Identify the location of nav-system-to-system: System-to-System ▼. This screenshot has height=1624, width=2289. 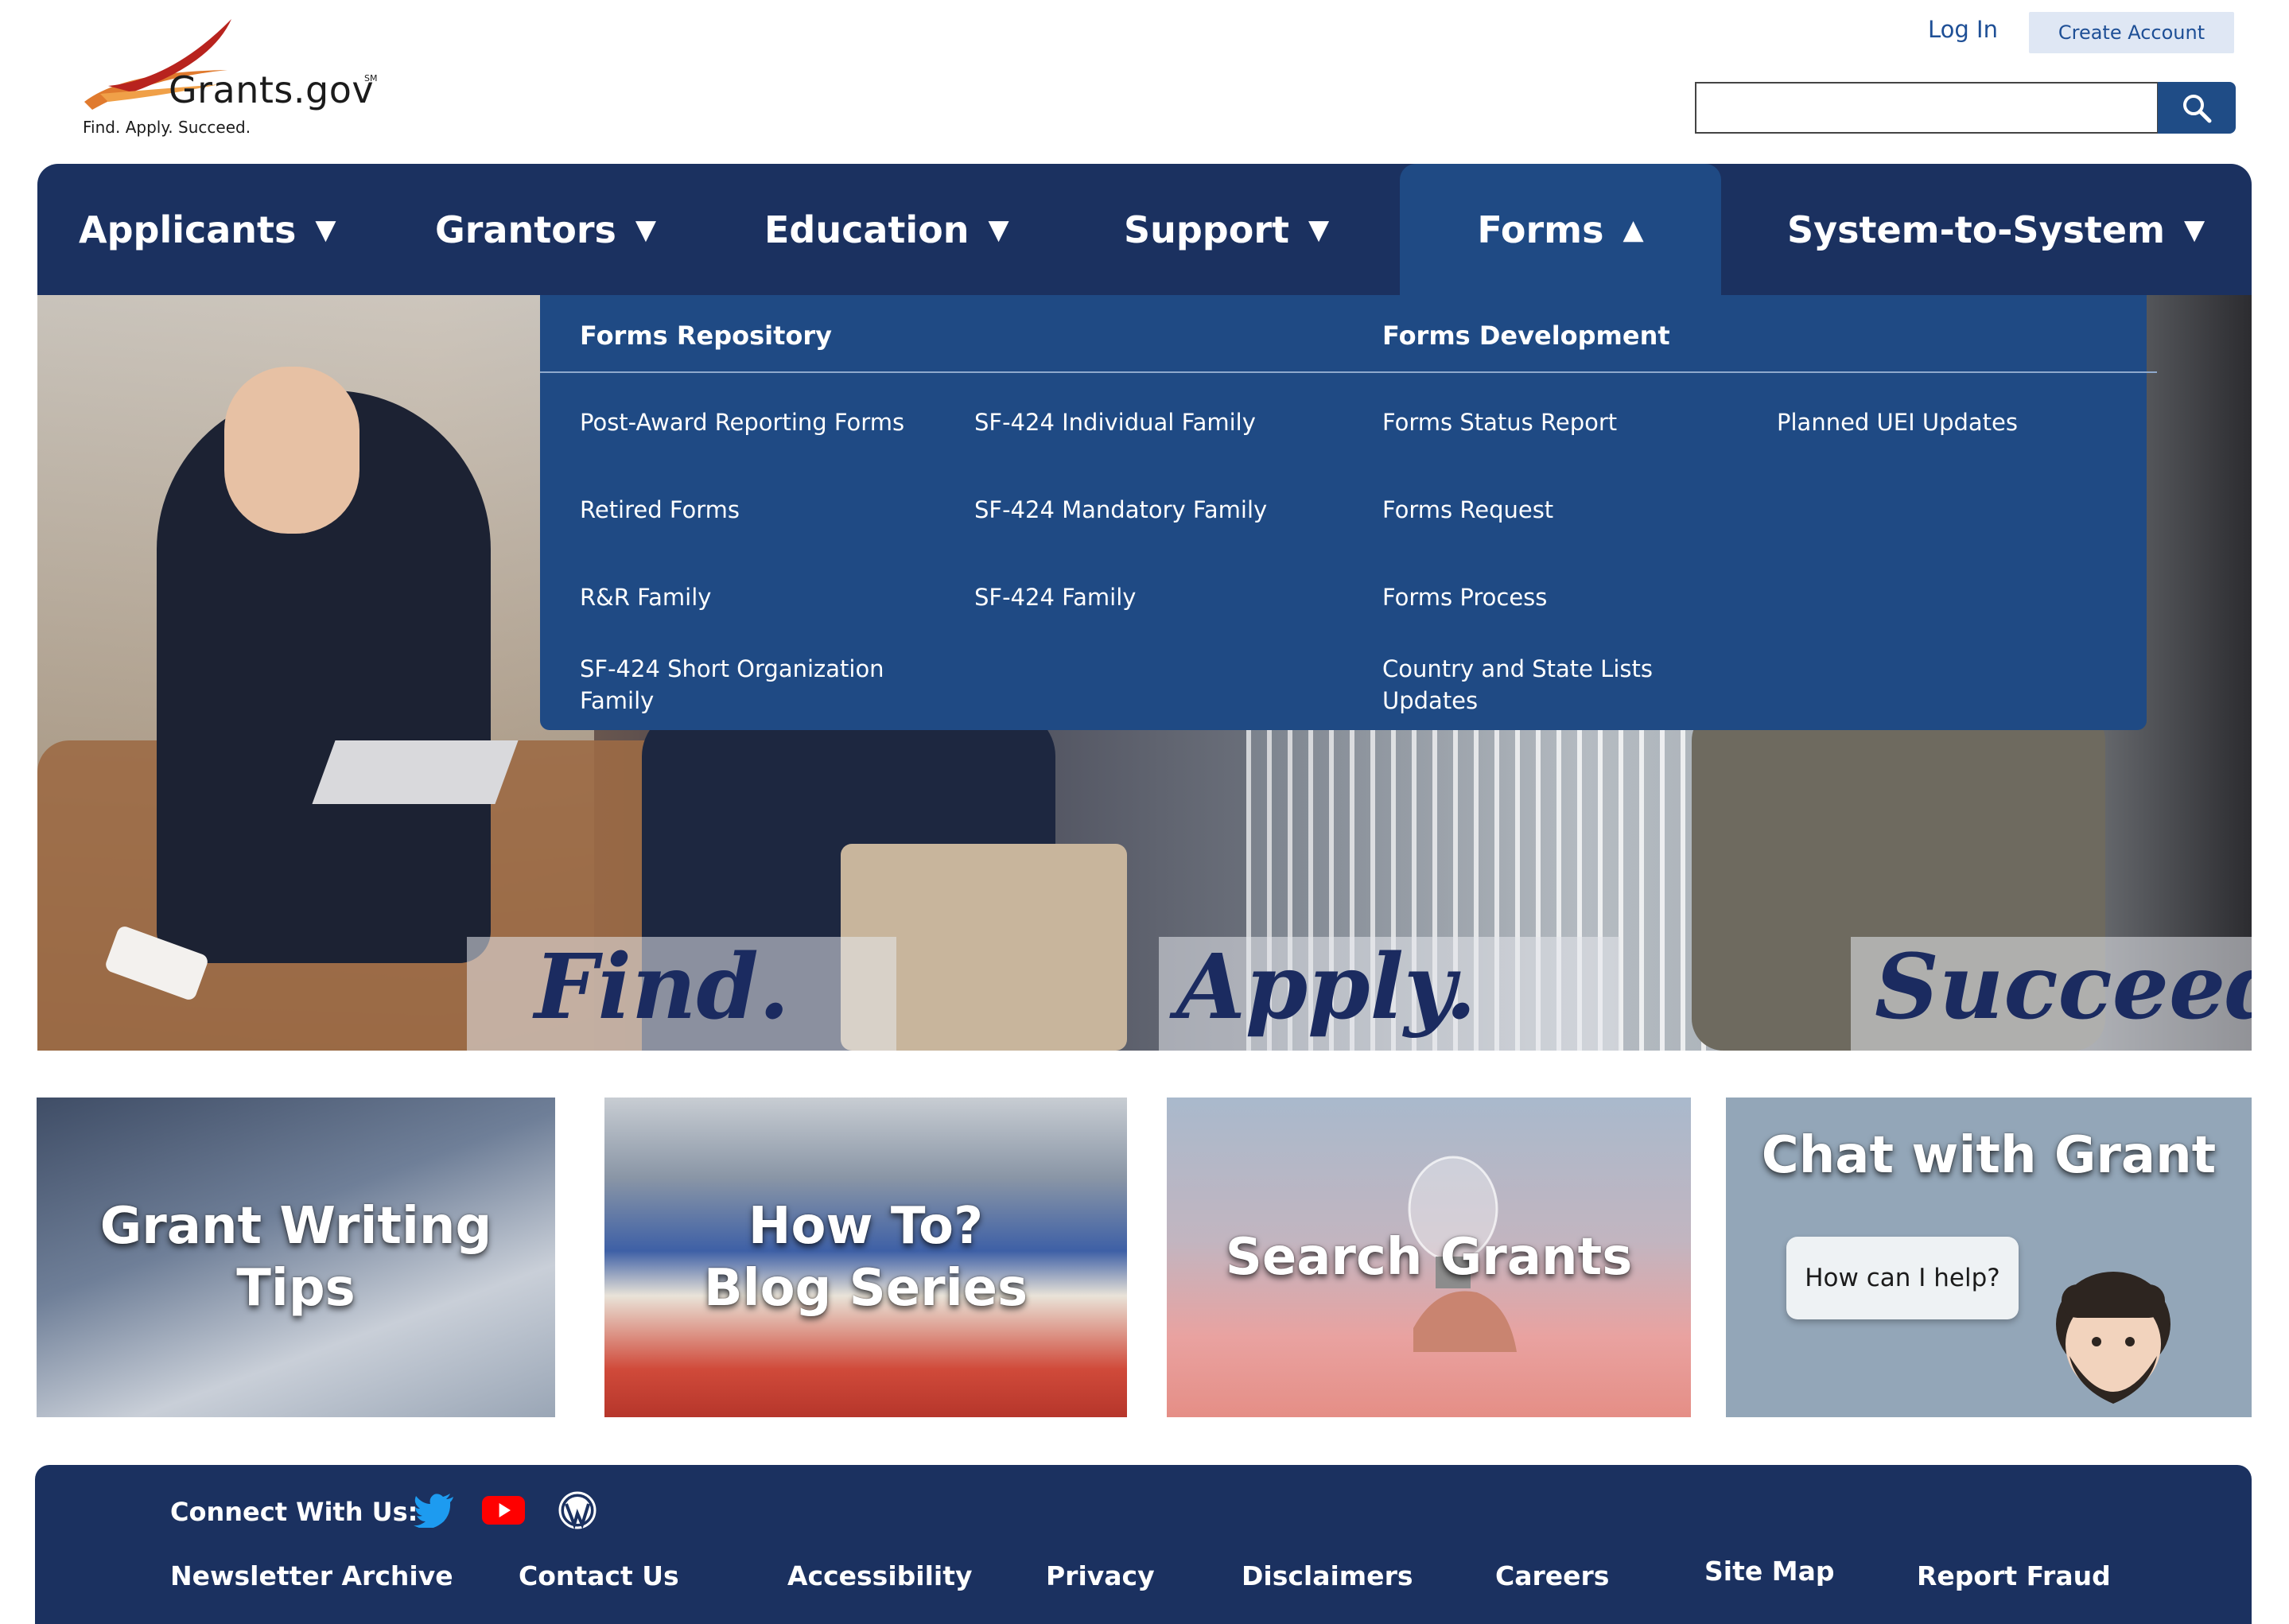
(1996, 229).